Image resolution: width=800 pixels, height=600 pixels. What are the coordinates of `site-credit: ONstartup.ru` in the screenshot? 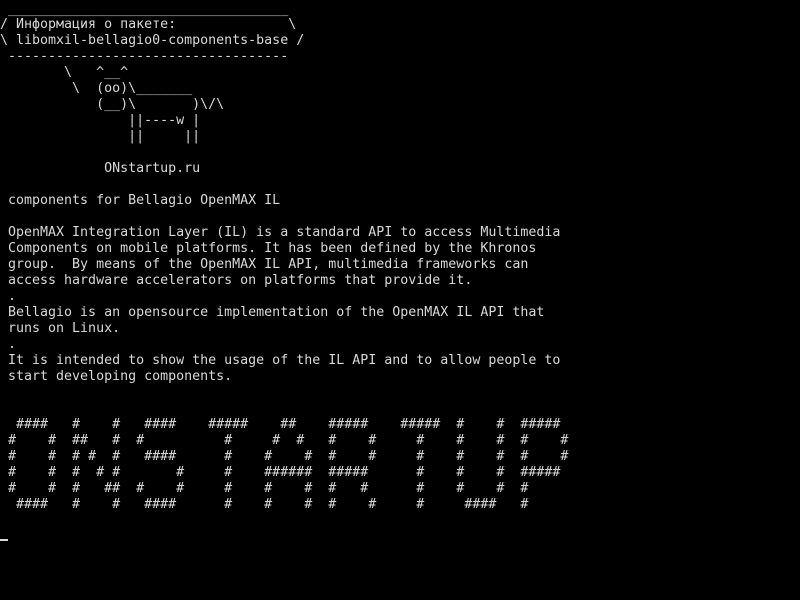 It's located at (100, 168).